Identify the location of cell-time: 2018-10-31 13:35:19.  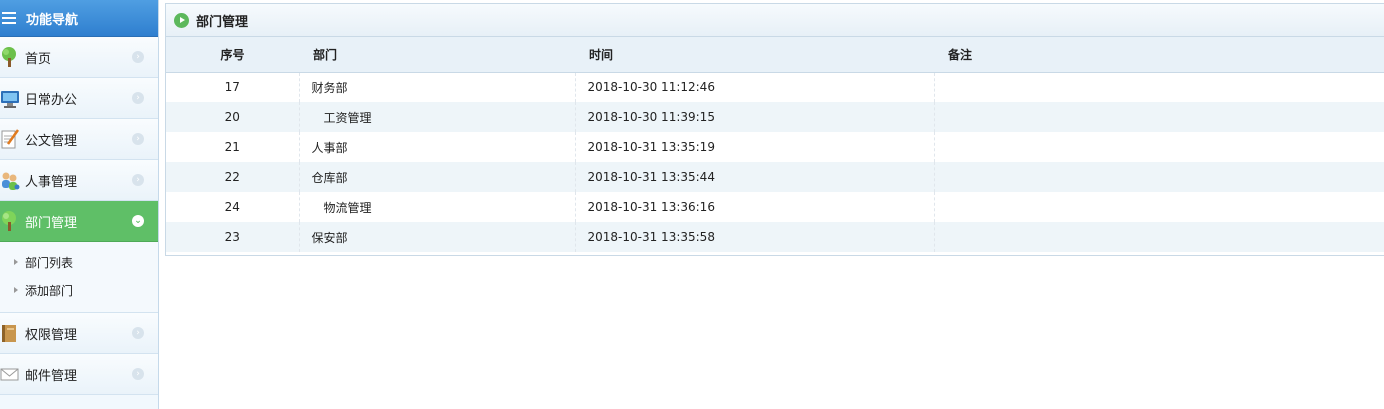
(755, 147).